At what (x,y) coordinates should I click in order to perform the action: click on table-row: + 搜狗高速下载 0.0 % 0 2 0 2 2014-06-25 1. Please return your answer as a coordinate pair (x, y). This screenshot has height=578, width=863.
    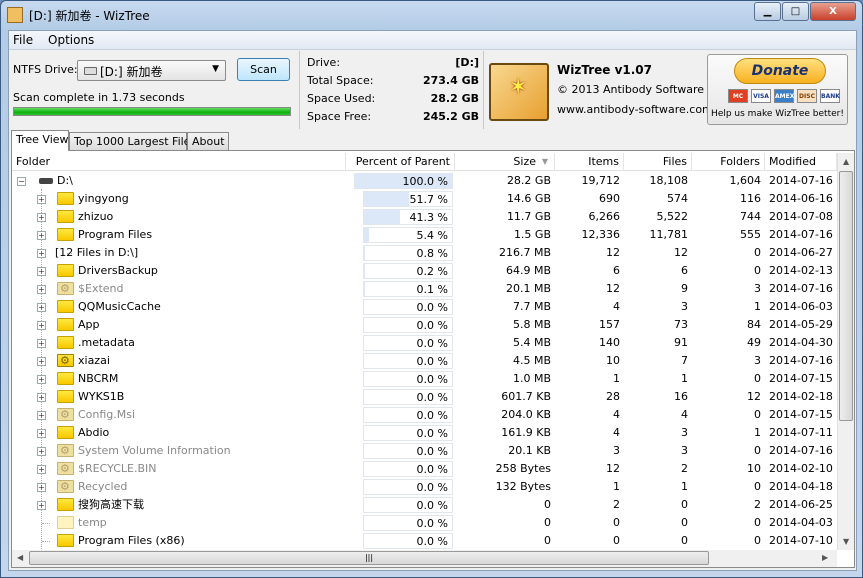
    Looking at the image, I should click on (424, 505).